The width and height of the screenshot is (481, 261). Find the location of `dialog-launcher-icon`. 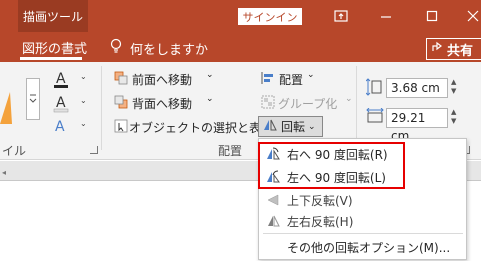

dialog-launcher-icon is located at coordinates (94, 150).